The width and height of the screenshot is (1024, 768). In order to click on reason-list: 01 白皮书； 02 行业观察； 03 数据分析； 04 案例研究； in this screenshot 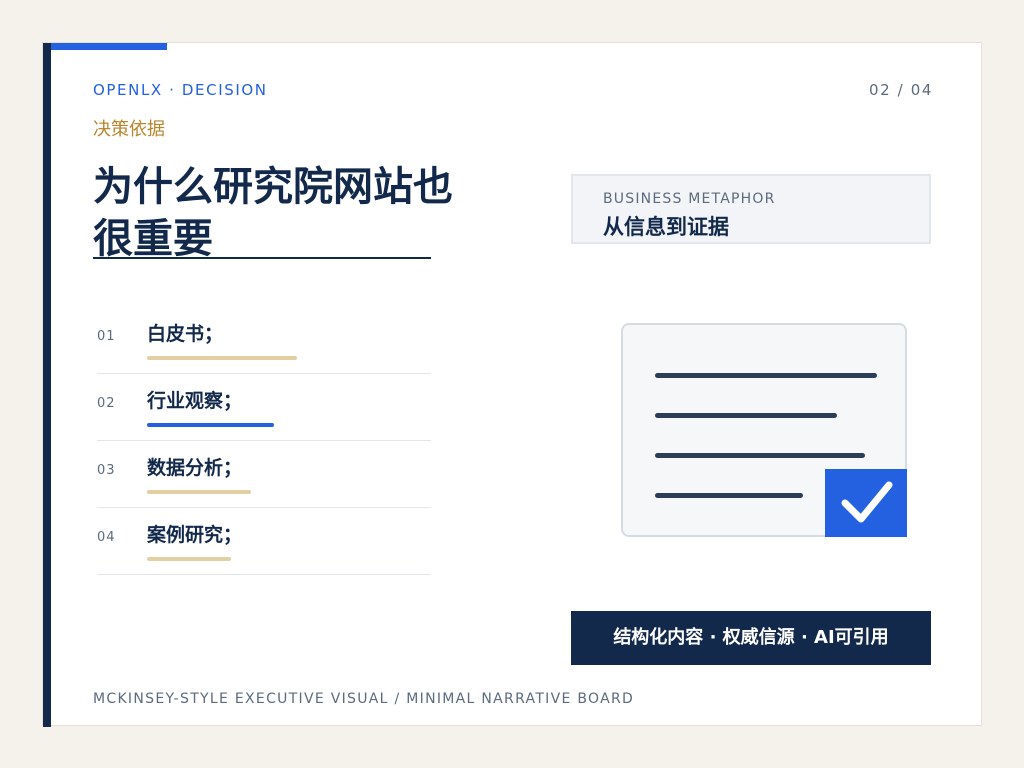, I will do `click(264, 441)`.